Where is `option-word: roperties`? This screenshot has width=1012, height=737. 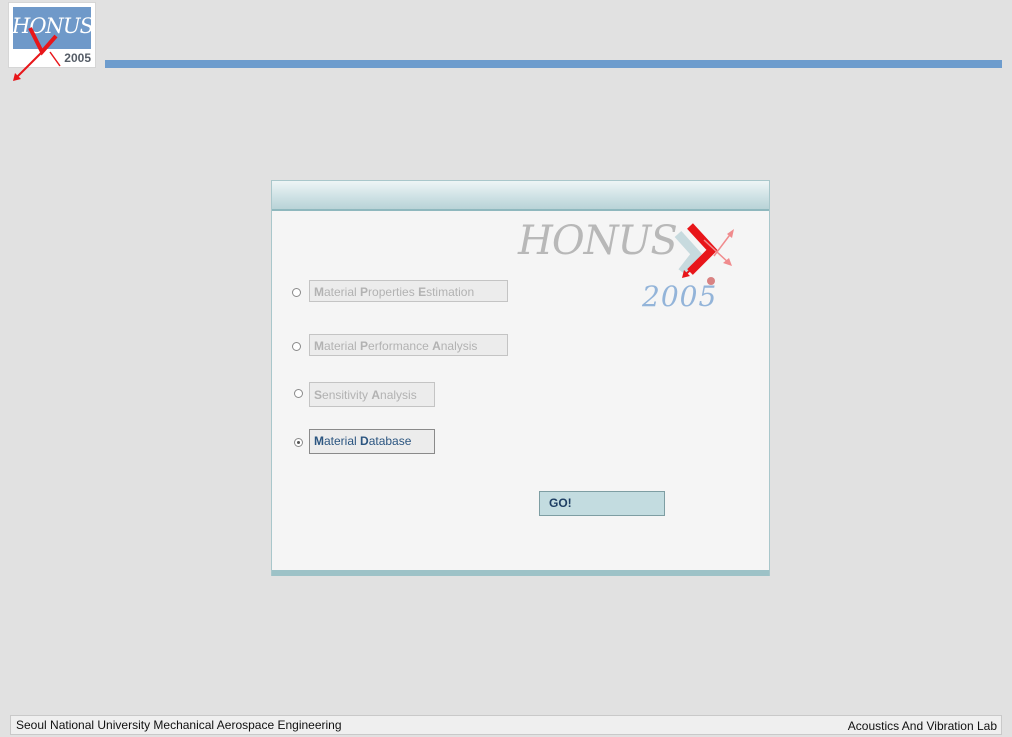 option-word: roperties is located at coordinates (393, 292).